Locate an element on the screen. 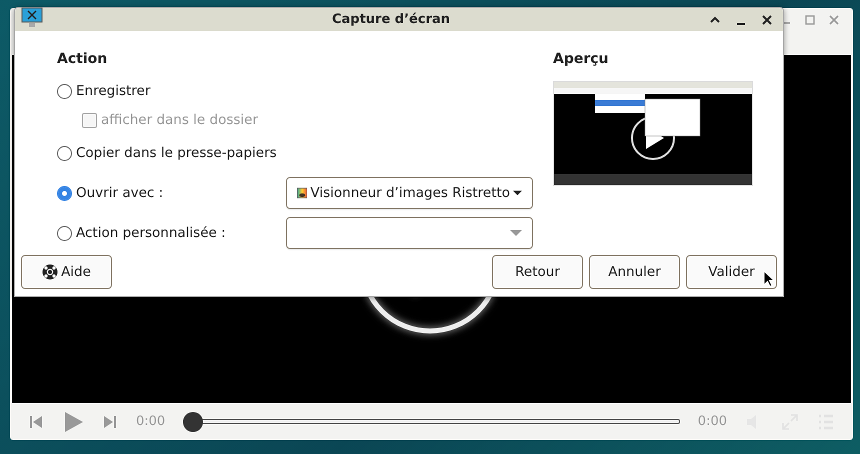  image-viewer-icon is located at coordinates (302, 193).